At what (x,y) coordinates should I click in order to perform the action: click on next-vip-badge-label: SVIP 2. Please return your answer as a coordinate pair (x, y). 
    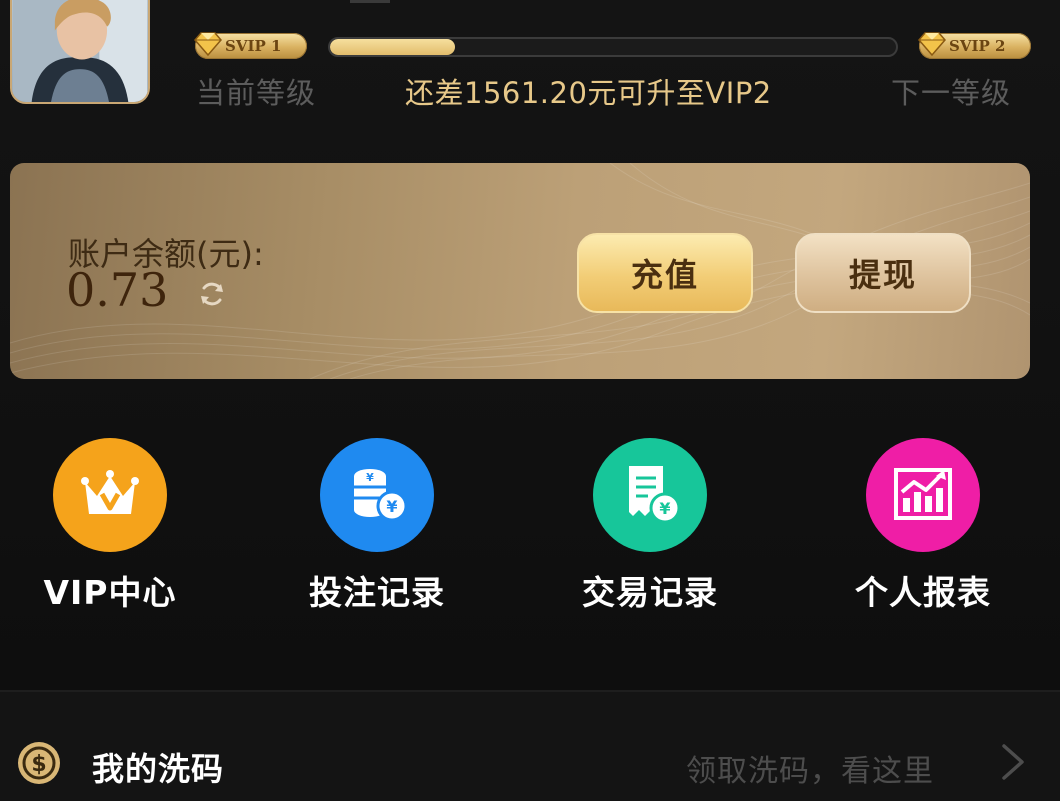
    Looking at the image, I should click on (977, 46).